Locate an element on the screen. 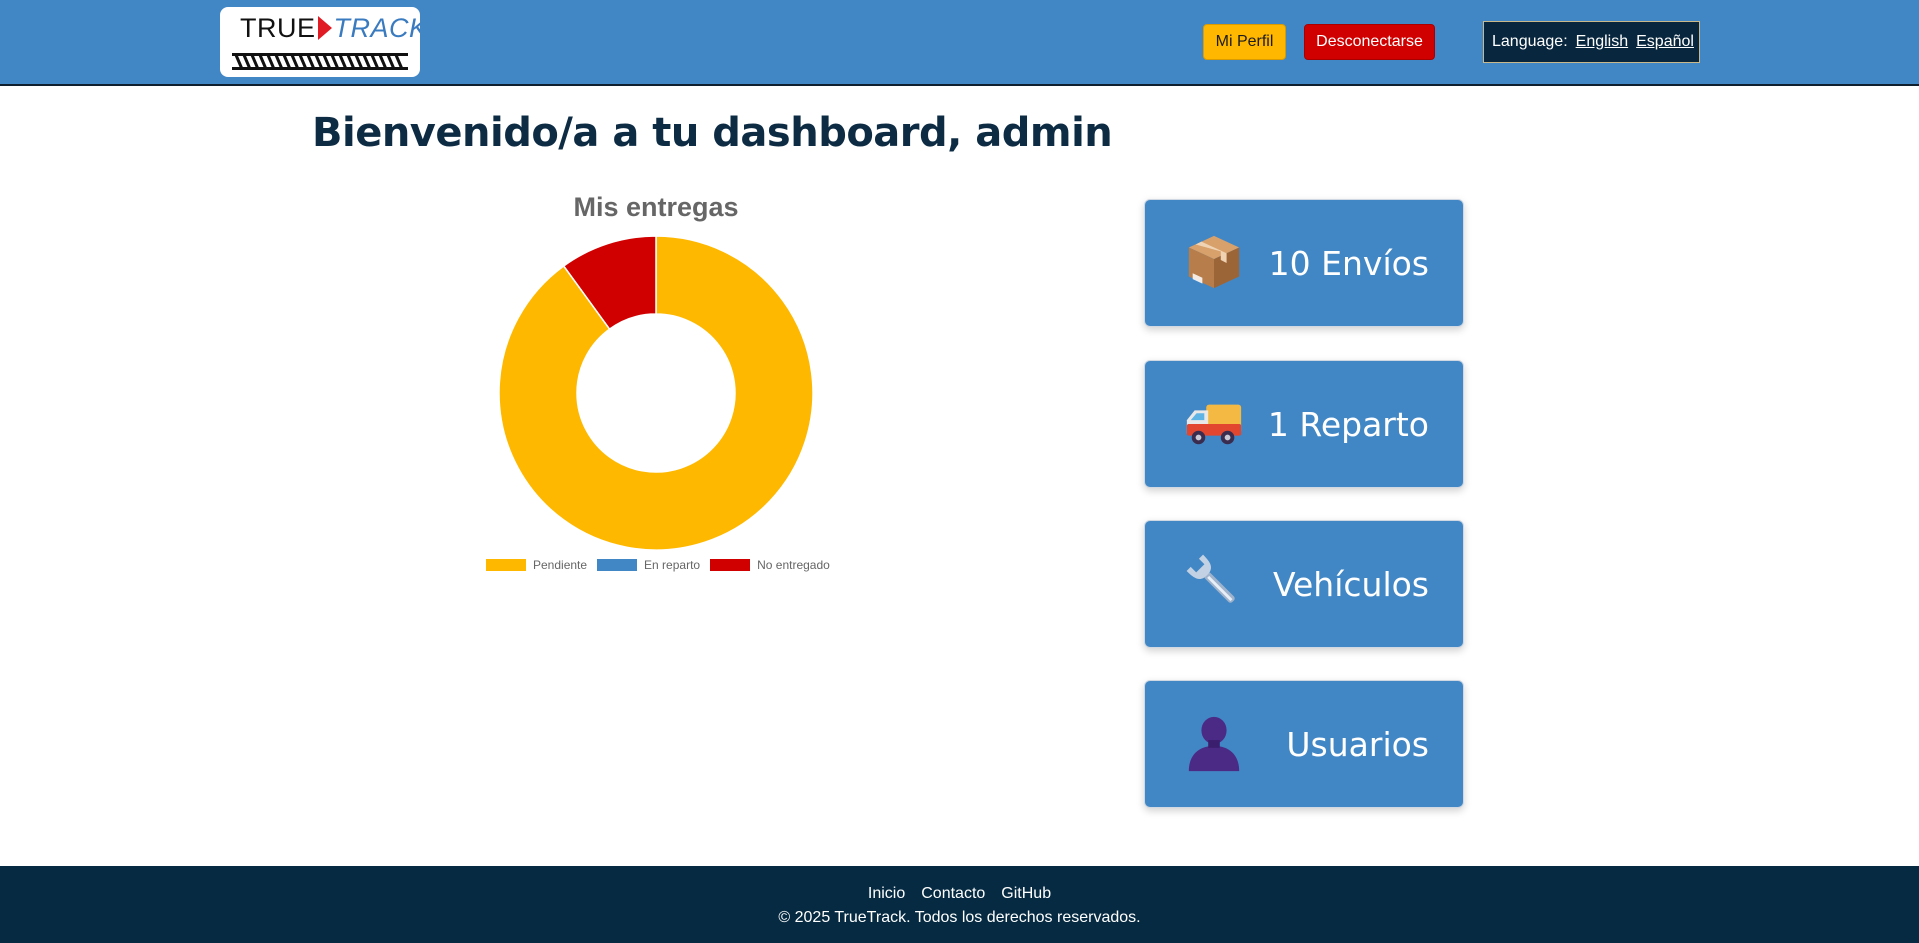  legend-item-en-reparto: En reparto is located at coordinates (648, 565).